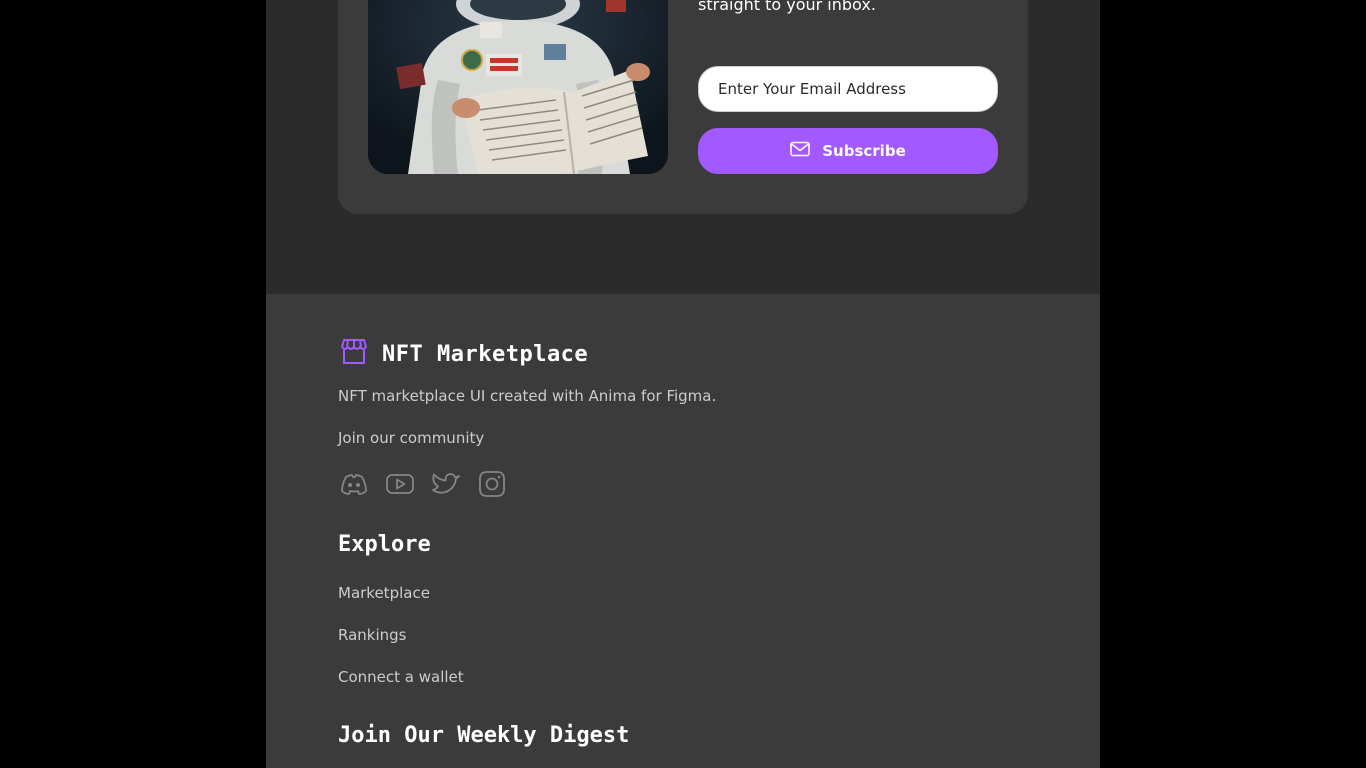 The height and width of the screenshot is (768, 1366). I want to click on social-links, so click(423, 484).